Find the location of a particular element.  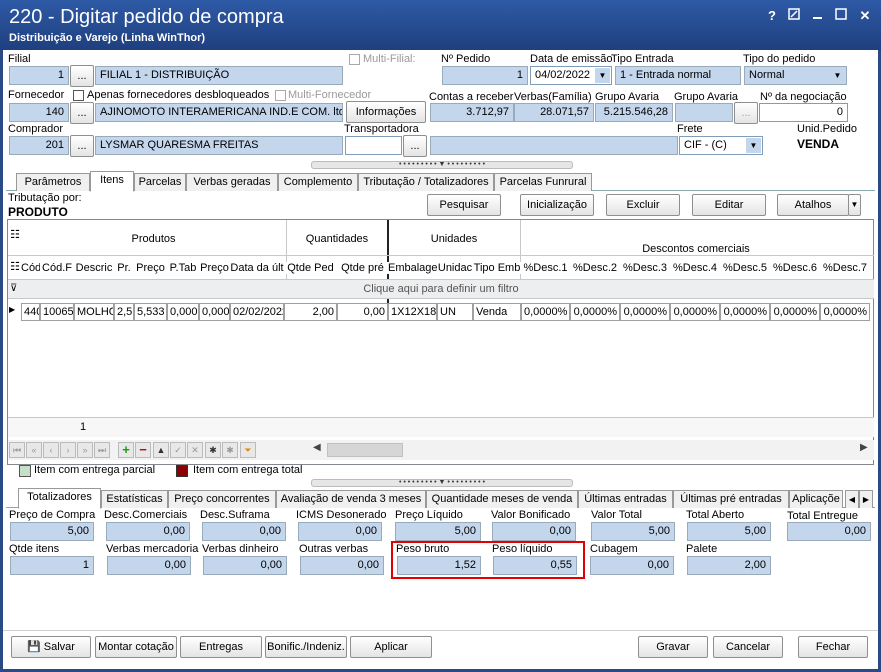

column-header: %Desc.1 is located at coordinates (545, 268).